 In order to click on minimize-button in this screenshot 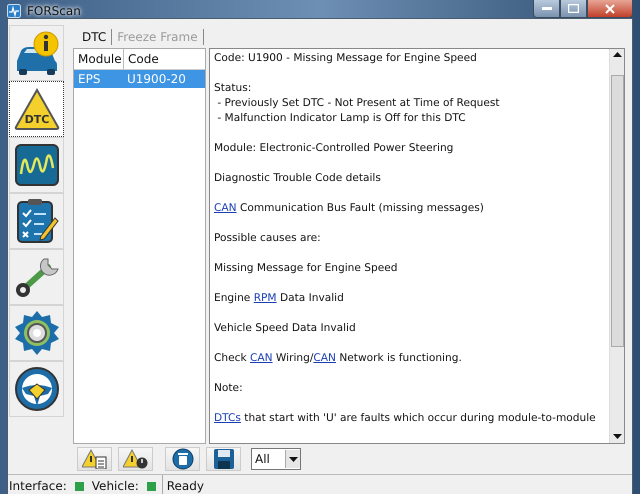, I will do `click(546, 9)`.